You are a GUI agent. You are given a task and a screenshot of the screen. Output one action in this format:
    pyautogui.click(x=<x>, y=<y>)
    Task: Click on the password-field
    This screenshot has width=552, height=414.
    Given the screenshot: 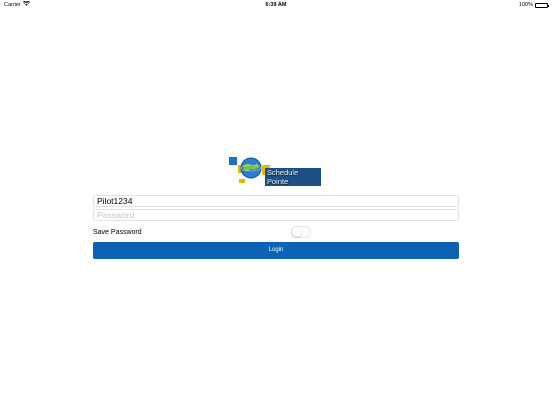 What is the action you would take?
    pyautogui.click(x=276, y=215)
    